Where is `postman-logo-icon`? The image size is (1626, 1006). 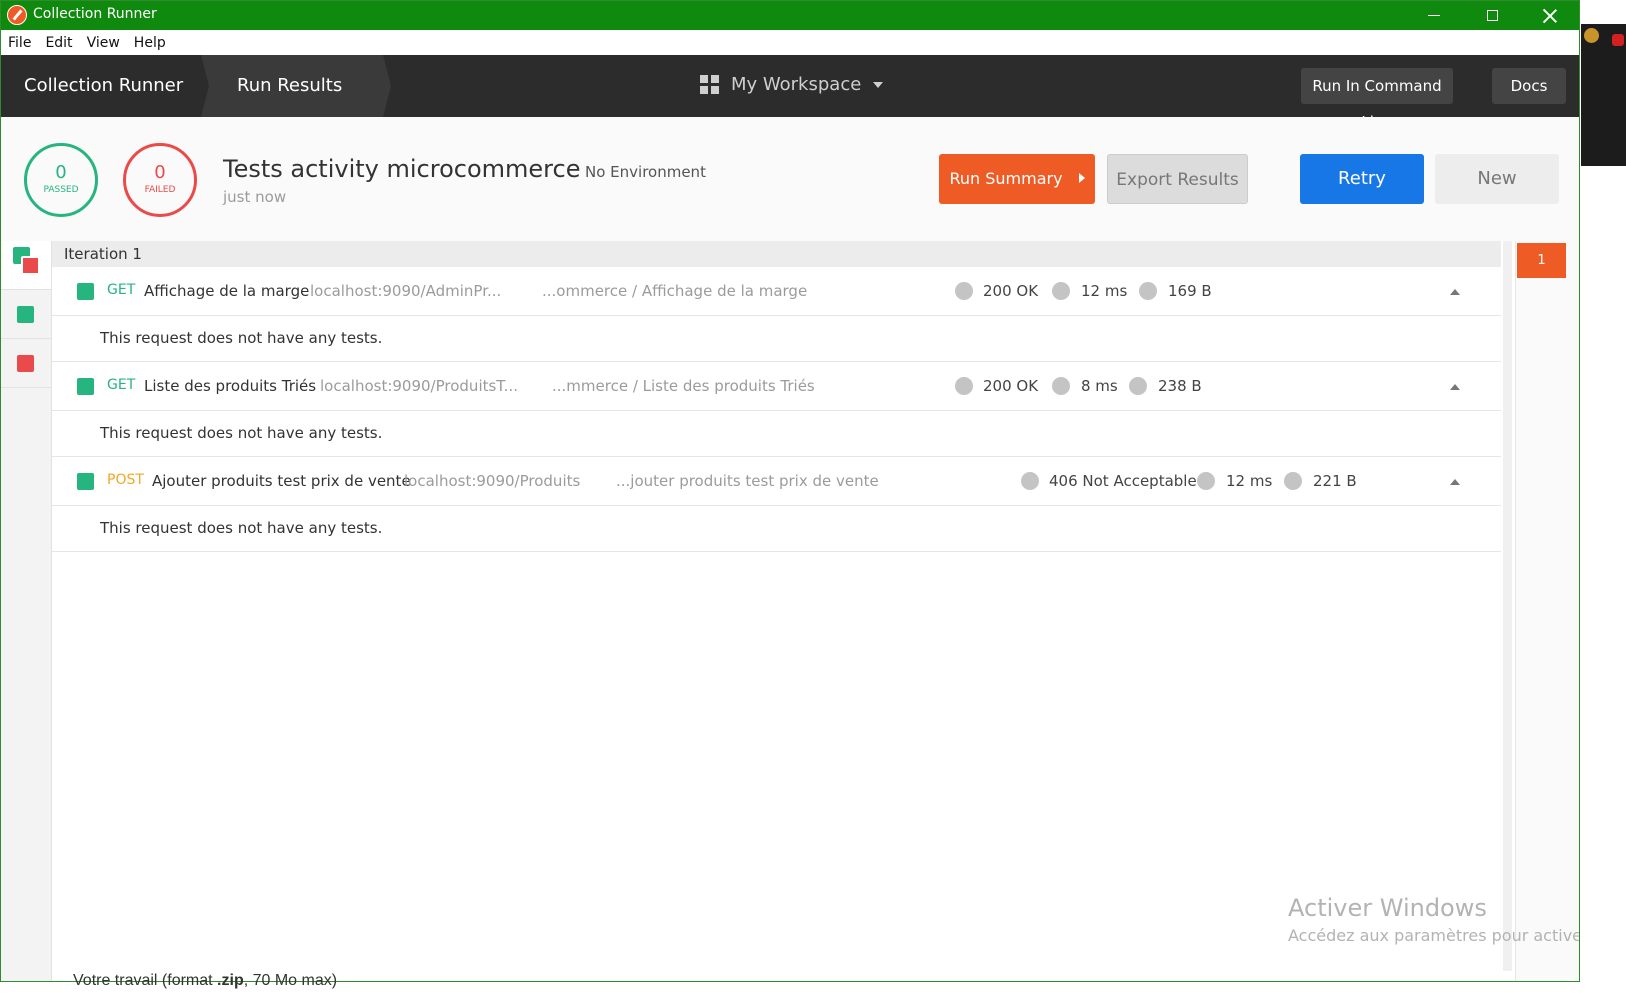 postman-logo-icon is located at coordinates (17, 15).